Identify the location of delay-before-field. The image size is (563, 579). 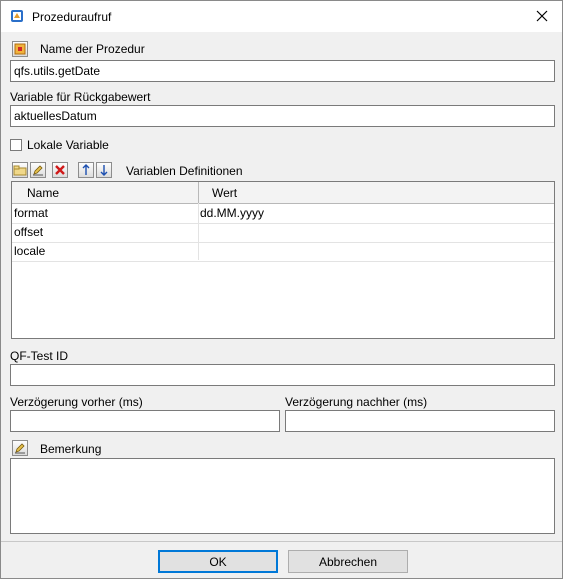
(145, 421).